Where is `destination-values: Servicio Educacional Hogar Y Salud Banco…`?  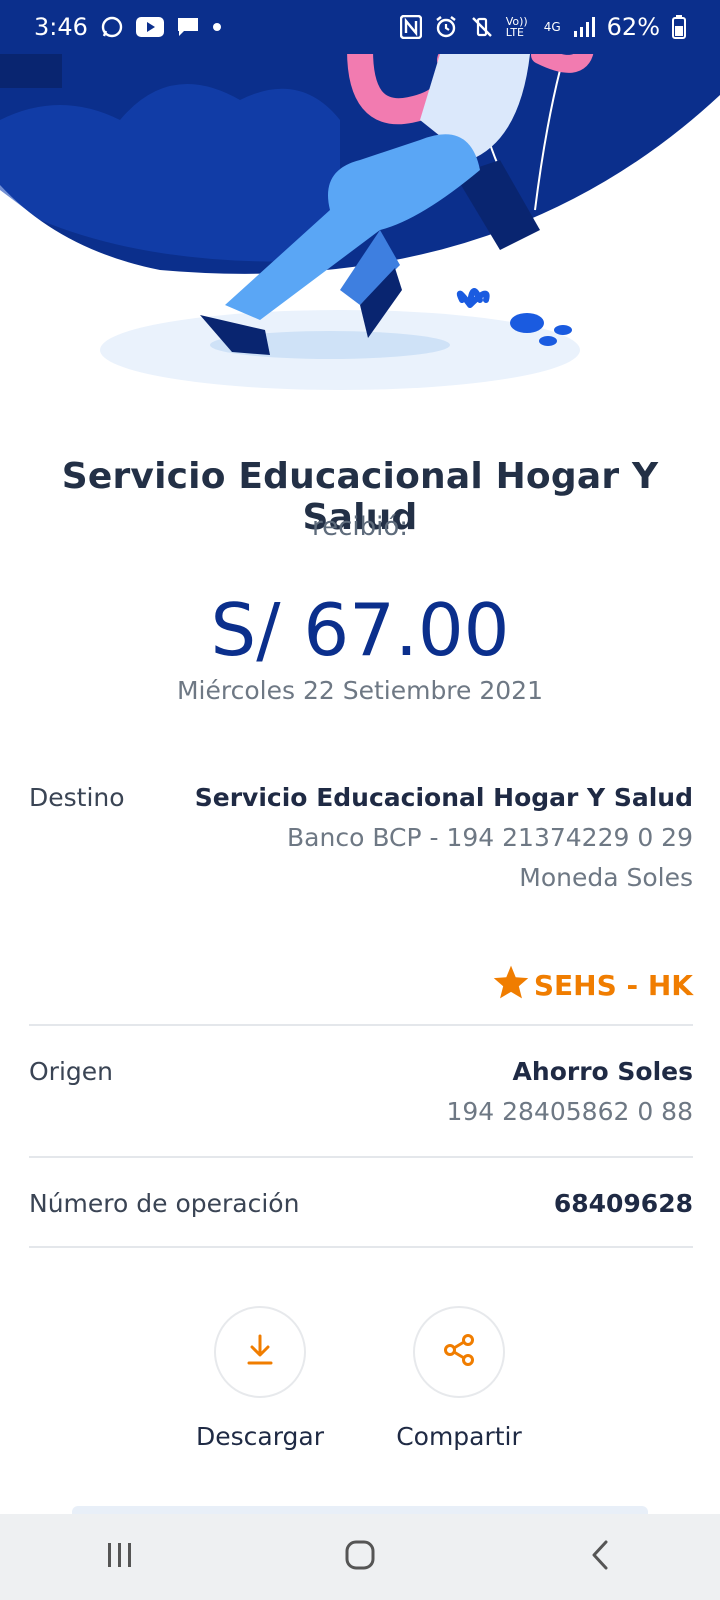 destination-values: Servicio Educacional Hogar Y Salud Banco… is located at coordinates (444, 838).